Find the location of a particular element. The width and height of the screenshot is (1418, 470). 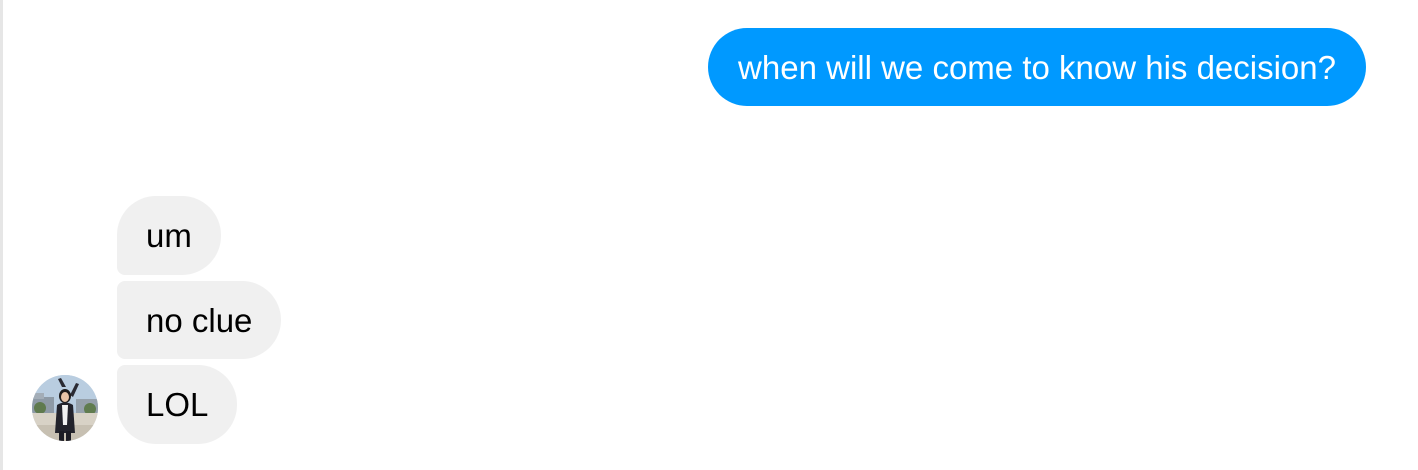

message-text: um is located at coordinates (169, 235).